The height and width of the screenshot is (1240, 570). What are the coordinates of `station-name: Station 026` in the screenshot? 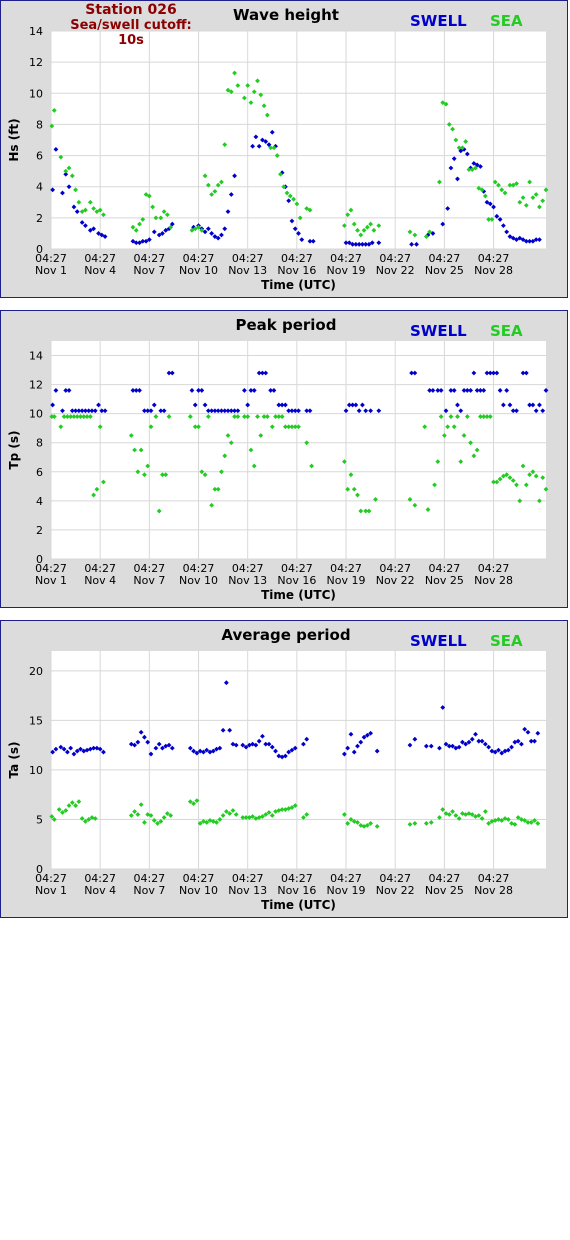 It's located at (131, 10).